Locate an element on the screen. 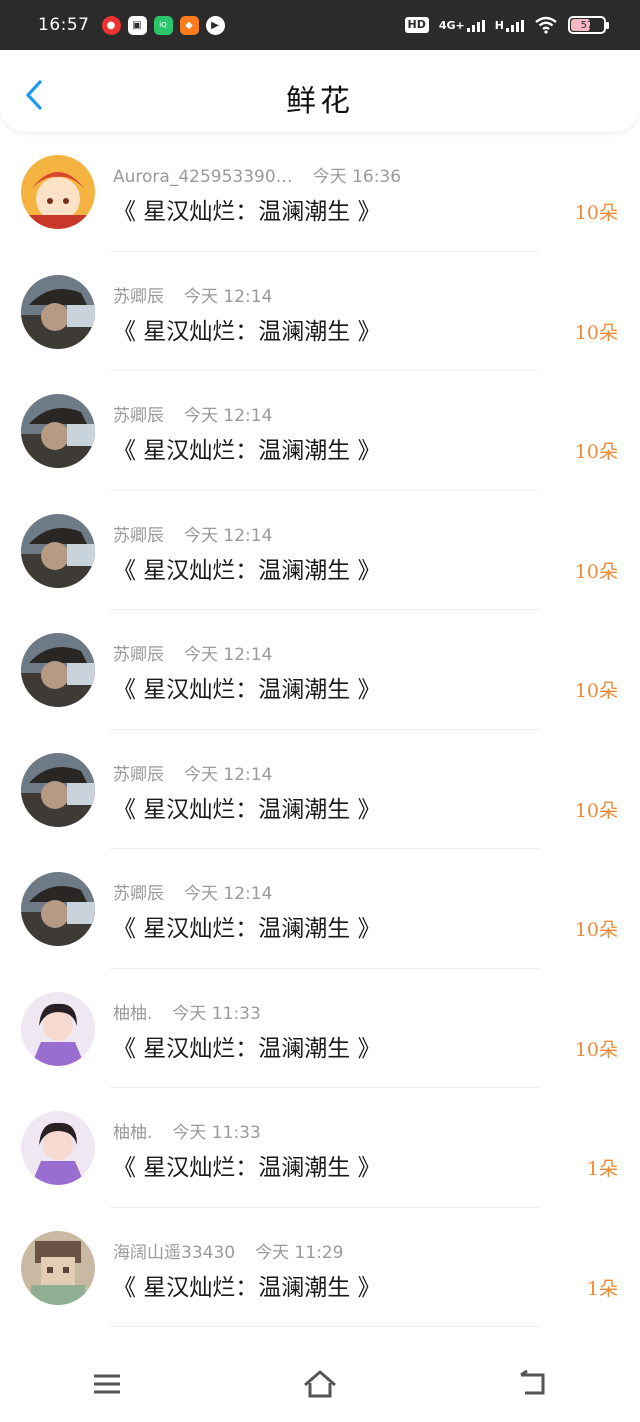  gift-row: 海阔山遥33430 今天 11:29 《 星汉灿烂：温澜潮生 》 1朵 is located at coordinates (320, 1267).